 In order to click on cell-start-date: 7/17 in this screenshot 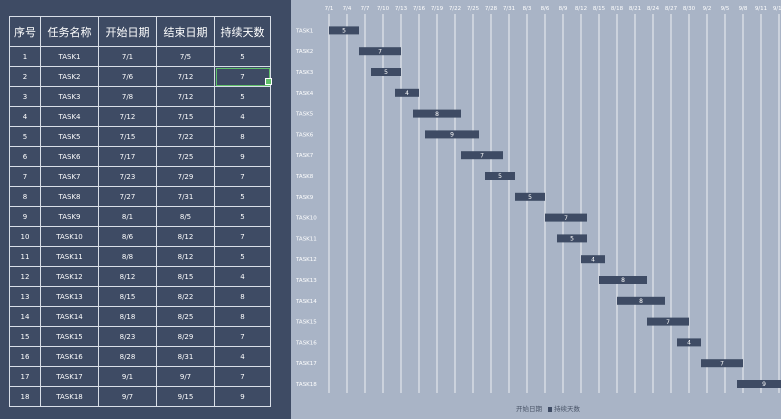, I will do `click(127, 156)`.